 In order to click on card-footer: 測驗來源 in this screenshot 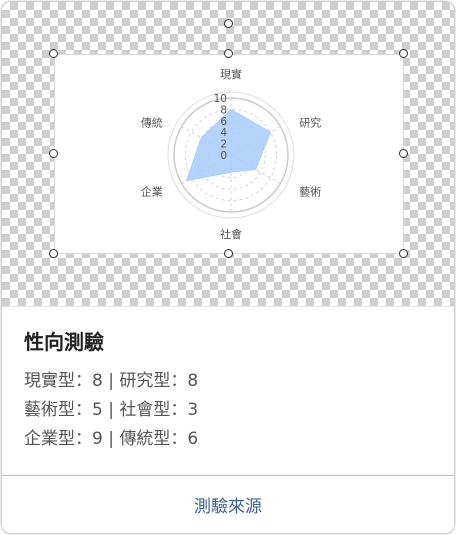, I will do `click(228, 504)`.